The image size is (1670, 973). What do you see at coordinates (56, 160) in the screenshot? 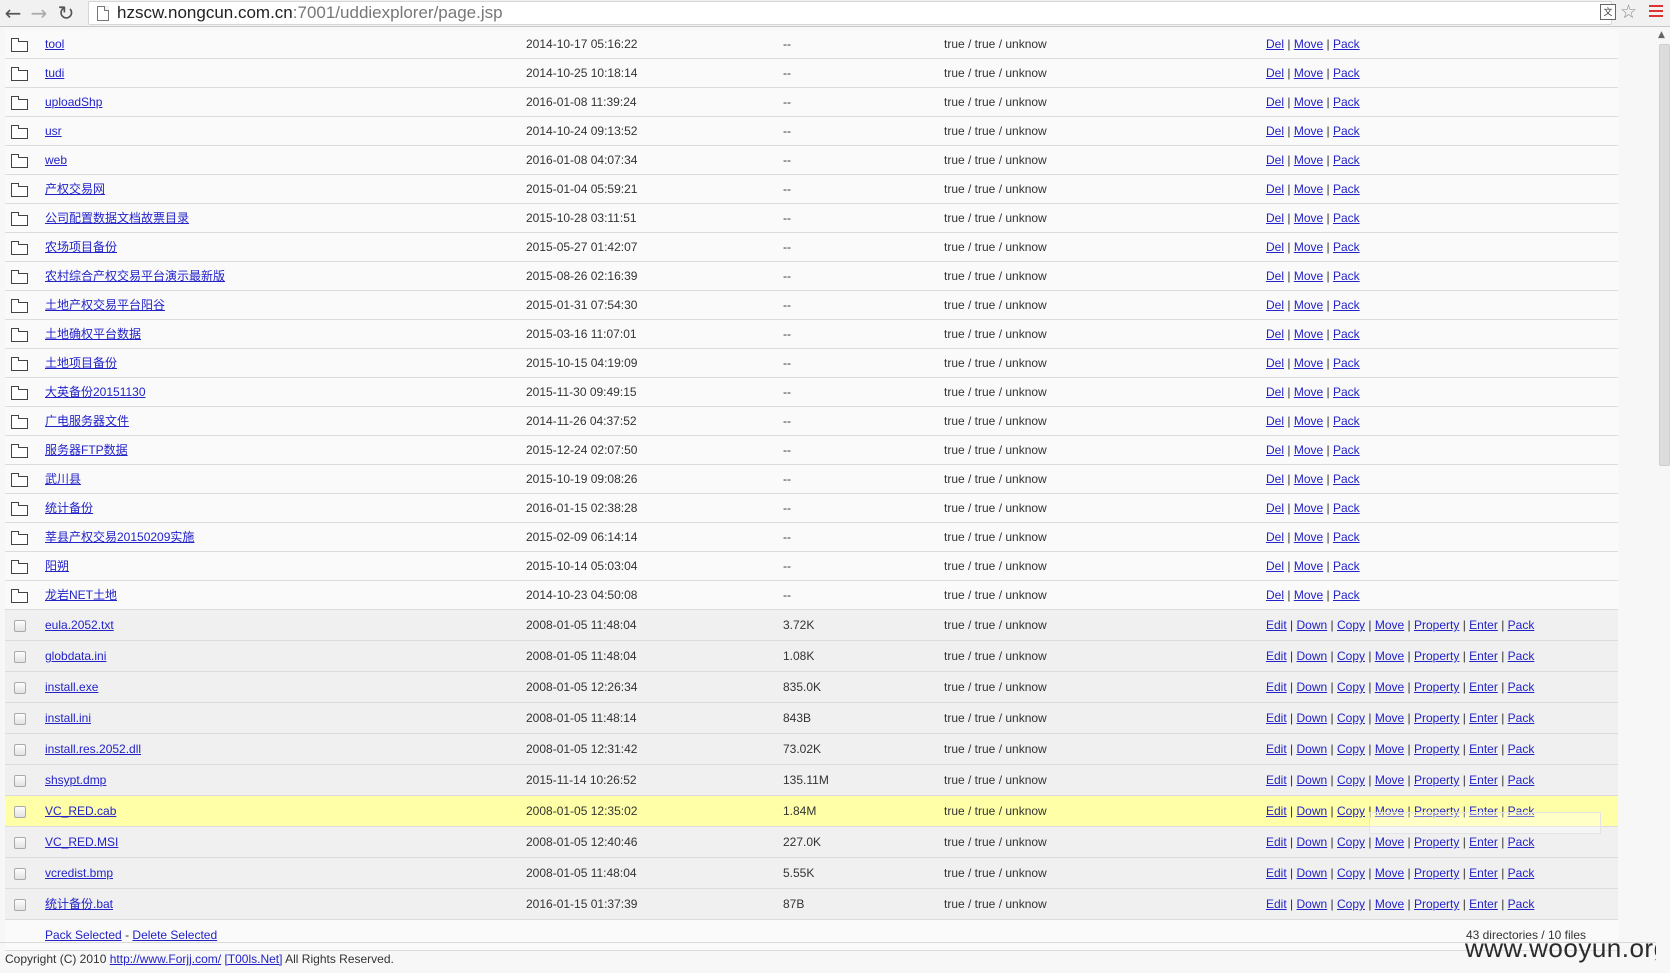
I see `directory-link: web` at bounding box center [56, 160].